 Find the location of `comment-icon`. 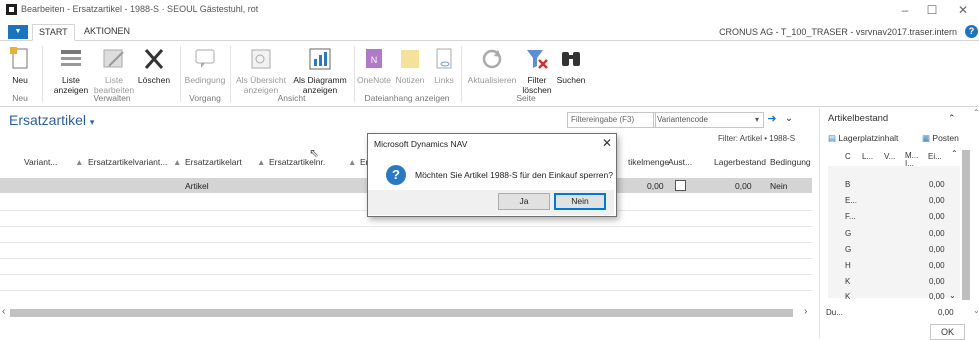

comment-icon is located at coordinates (205, 59).